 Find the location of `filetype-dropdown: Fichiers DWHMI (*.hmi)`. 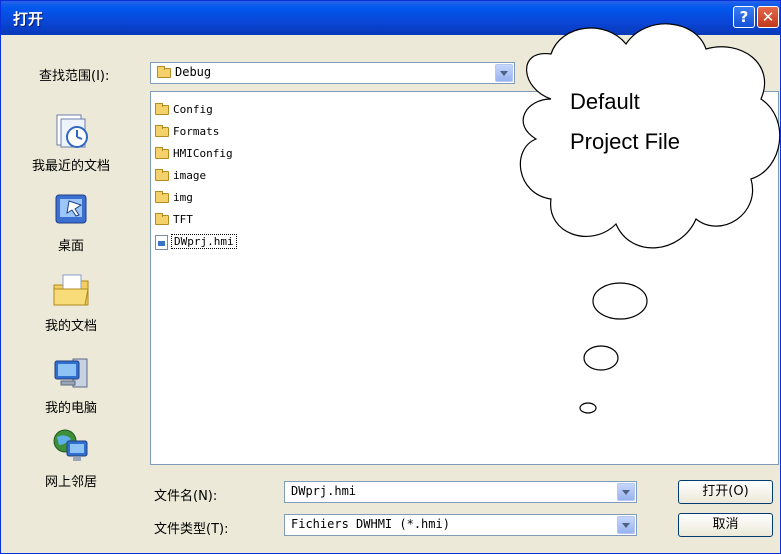

filetype-dropdown: Fichiers DWHMI (*.hmi) is located at coordinates (460, 525).